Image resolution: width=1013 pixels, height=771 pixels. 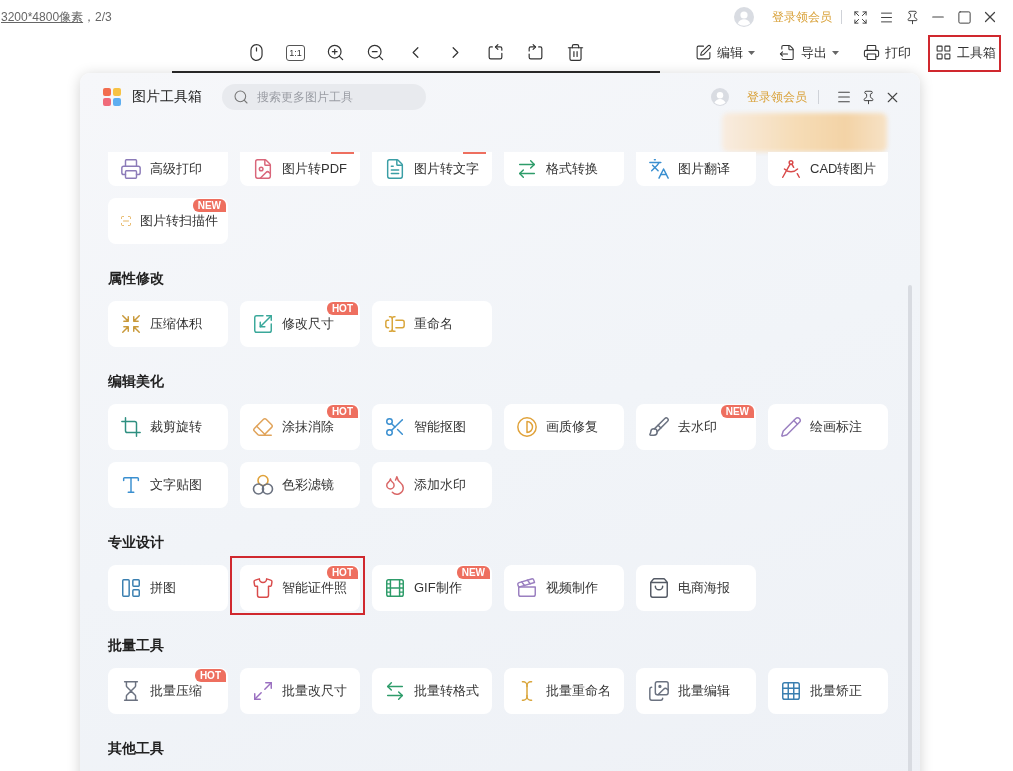 What do you see at coordinates (263, 588) in the screenshot?
I see `shirt-icon` at bounding box center [263, 588].